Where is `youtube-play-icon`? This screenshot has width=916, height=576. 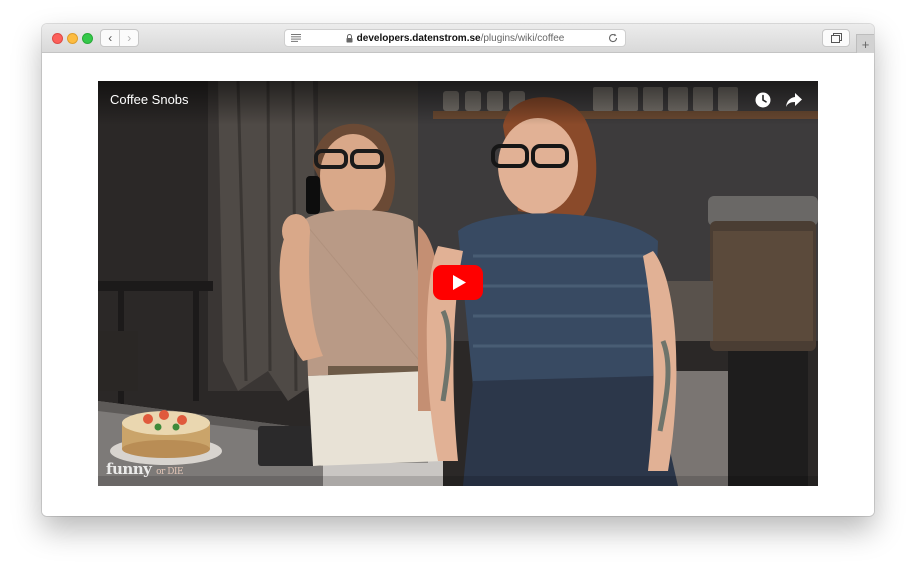
youtube-play-icon is located at coordinates (458, 282).